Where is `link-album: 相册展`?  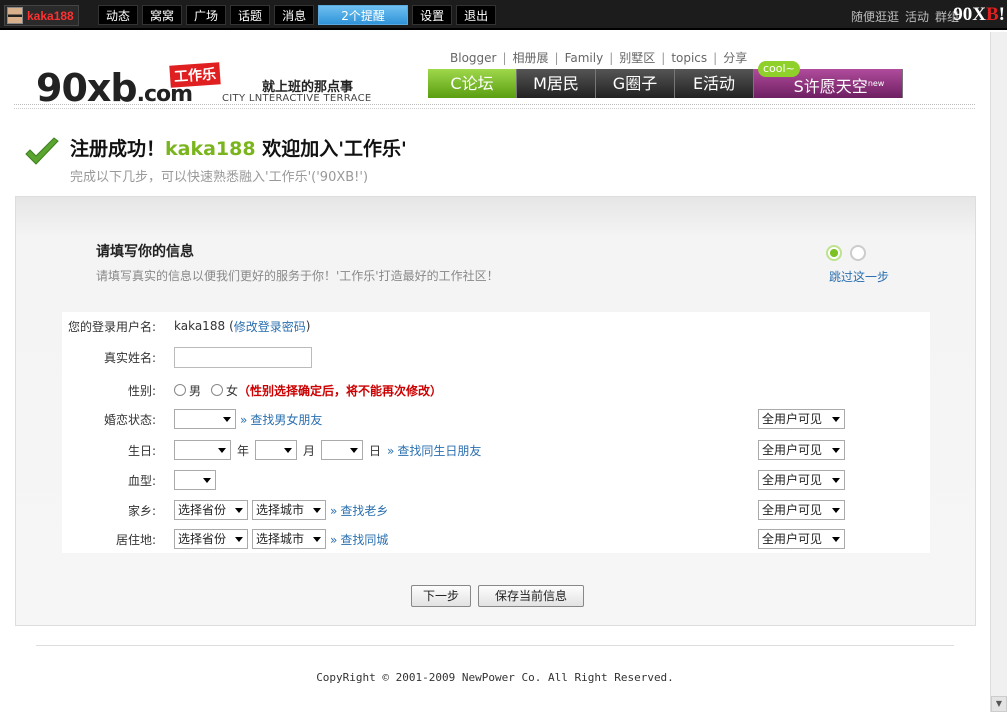
link-album: 相册展 is located at coordinates (531, 57).